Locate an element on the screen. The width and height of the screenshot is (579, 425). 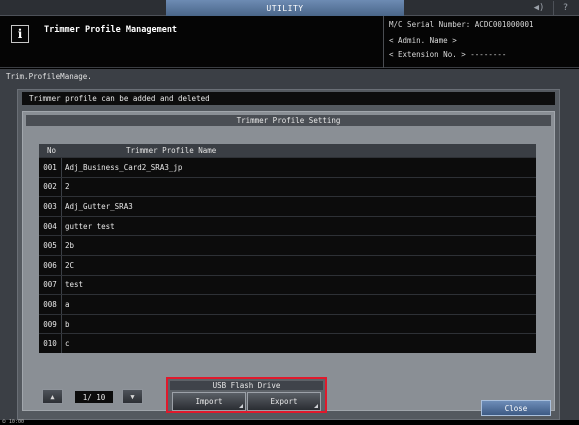
row-number: 008 is located at coordinates (50, 304).